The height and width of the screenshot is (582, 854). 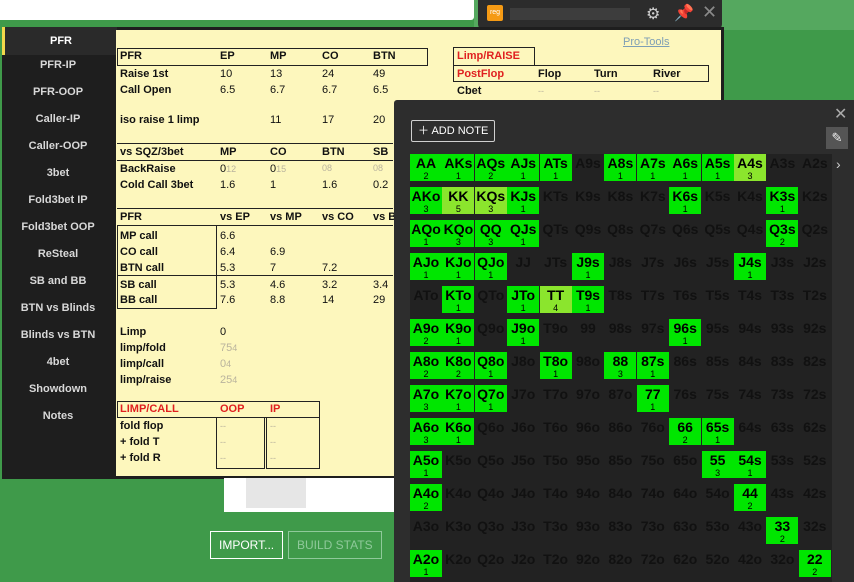 I want to click on hand-cell: A9s, so click(x=588, y=167).